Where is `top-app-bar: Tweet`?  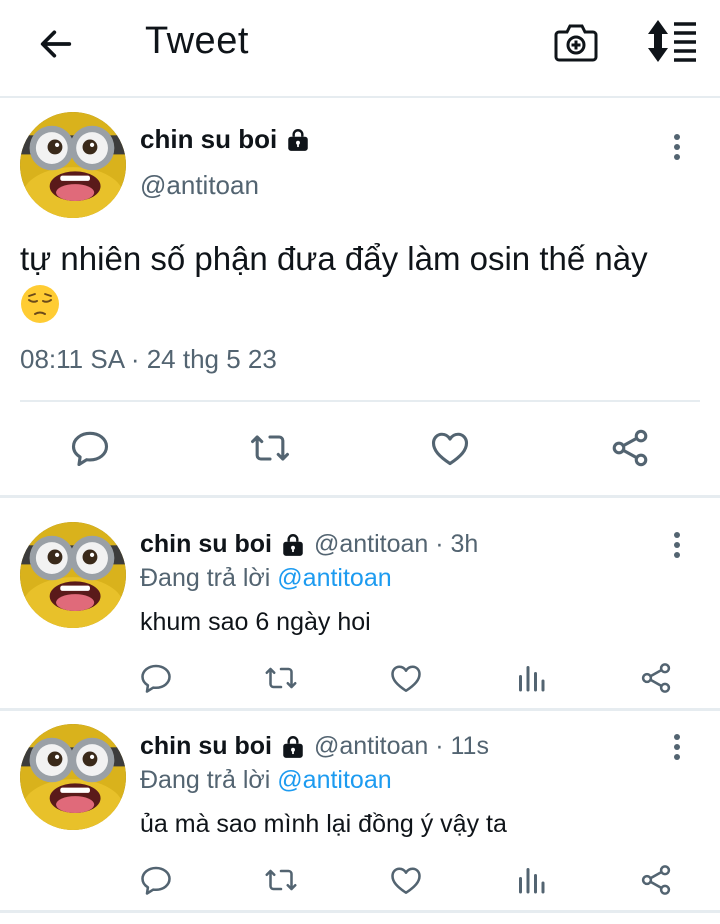
top-app-bar: Tweet is located at coordinates (360, 49).